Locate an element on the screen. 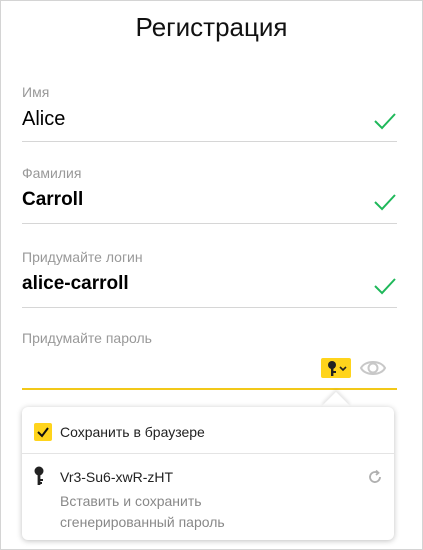 The image size is (423, 550). save-in-browser-checkbox is located at coordinates (43, 432).